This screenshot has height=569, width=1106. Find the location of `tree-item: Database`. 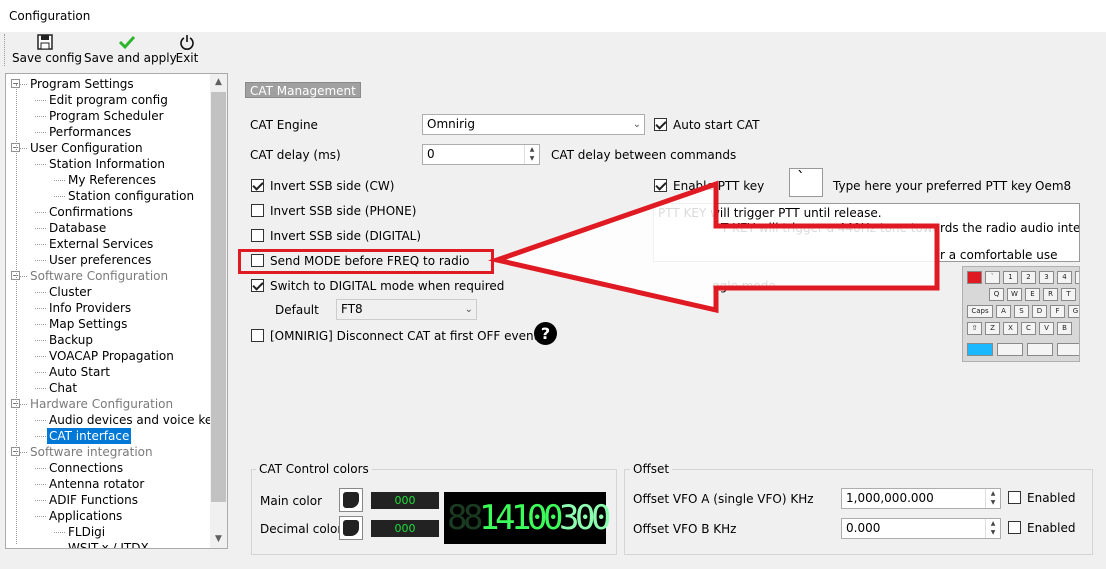

tree-item: Database is located at coordinates (77, 228).